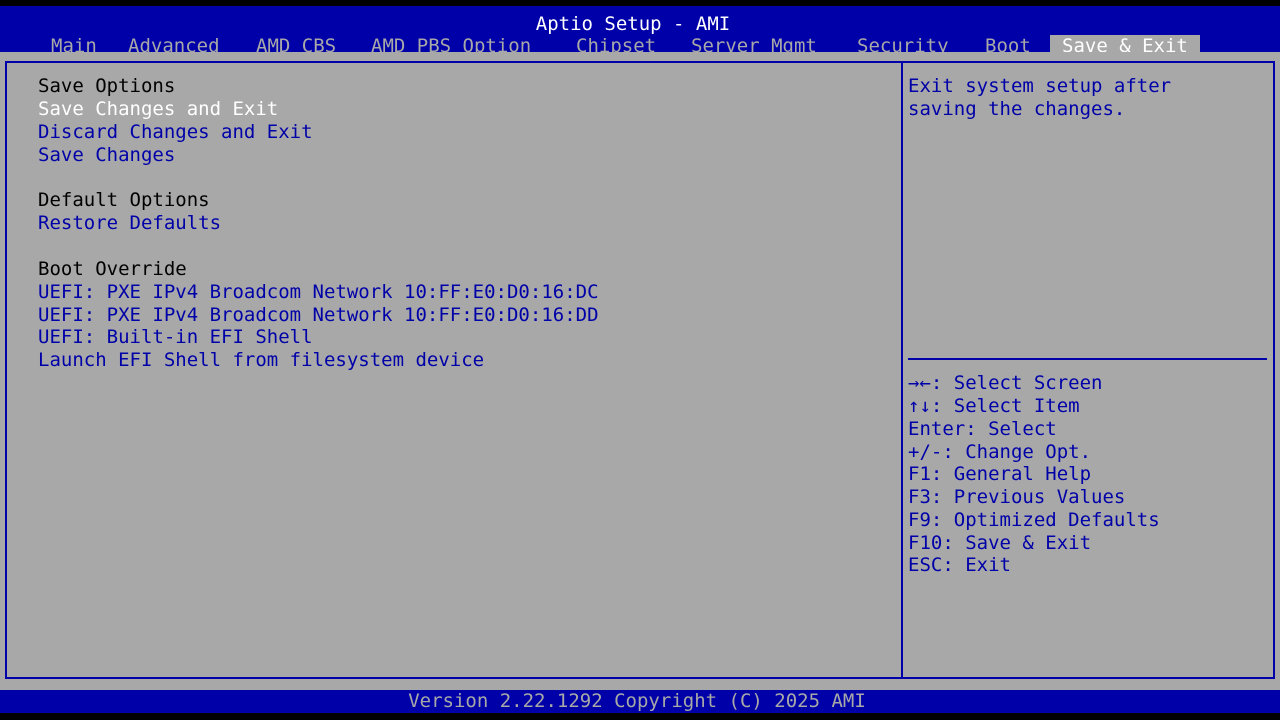 This screenshot has width=1280, height=720. What do you see at coordinates (902, 370) in the screenshot?
I see `frame-divider-vertical` at bounding box center [902, 370].